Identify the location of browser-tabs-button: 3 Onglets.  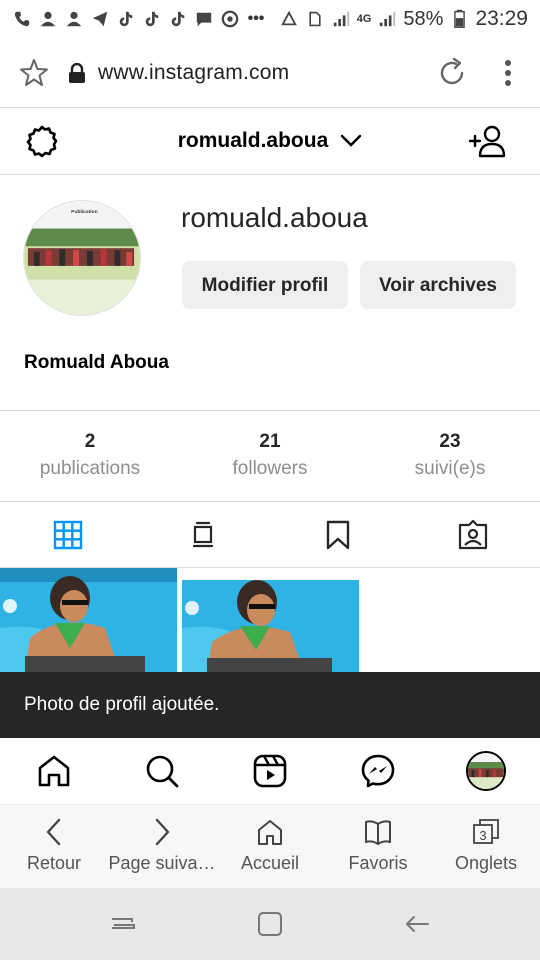
(486, 846).